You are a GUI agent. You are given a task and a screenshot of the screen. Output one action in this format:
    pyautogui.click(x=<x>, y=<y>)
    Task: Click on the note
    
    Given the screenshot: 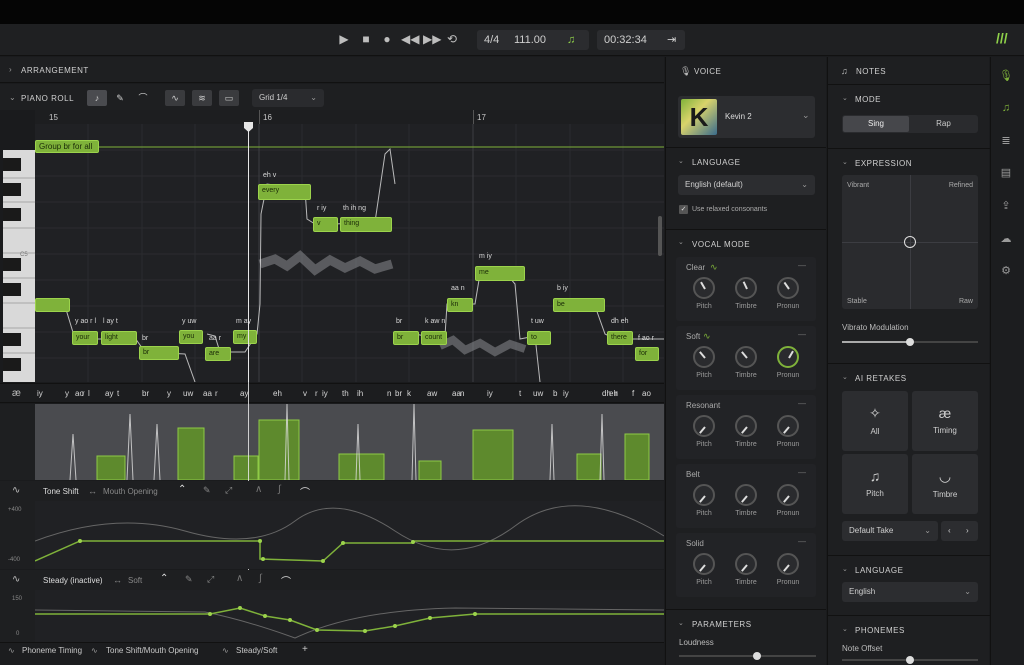 What is the action you would take?
    pyautogui.click(x=52, y=305)
    